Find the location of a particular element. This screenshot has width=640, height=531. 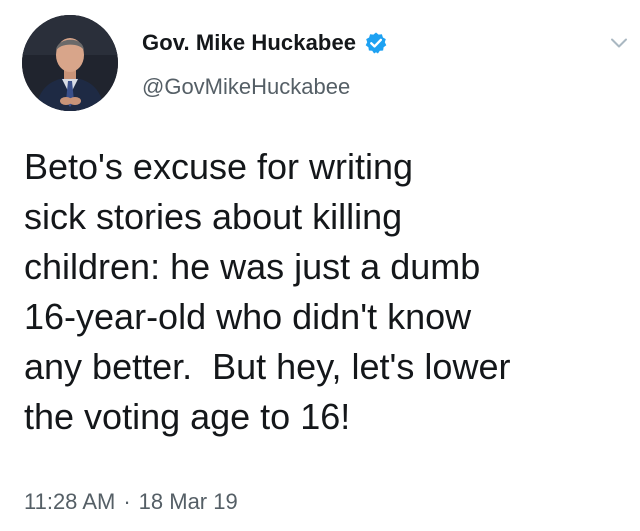

tweet-text-line: the voting age to 16! is located at coordinates (187, 416).